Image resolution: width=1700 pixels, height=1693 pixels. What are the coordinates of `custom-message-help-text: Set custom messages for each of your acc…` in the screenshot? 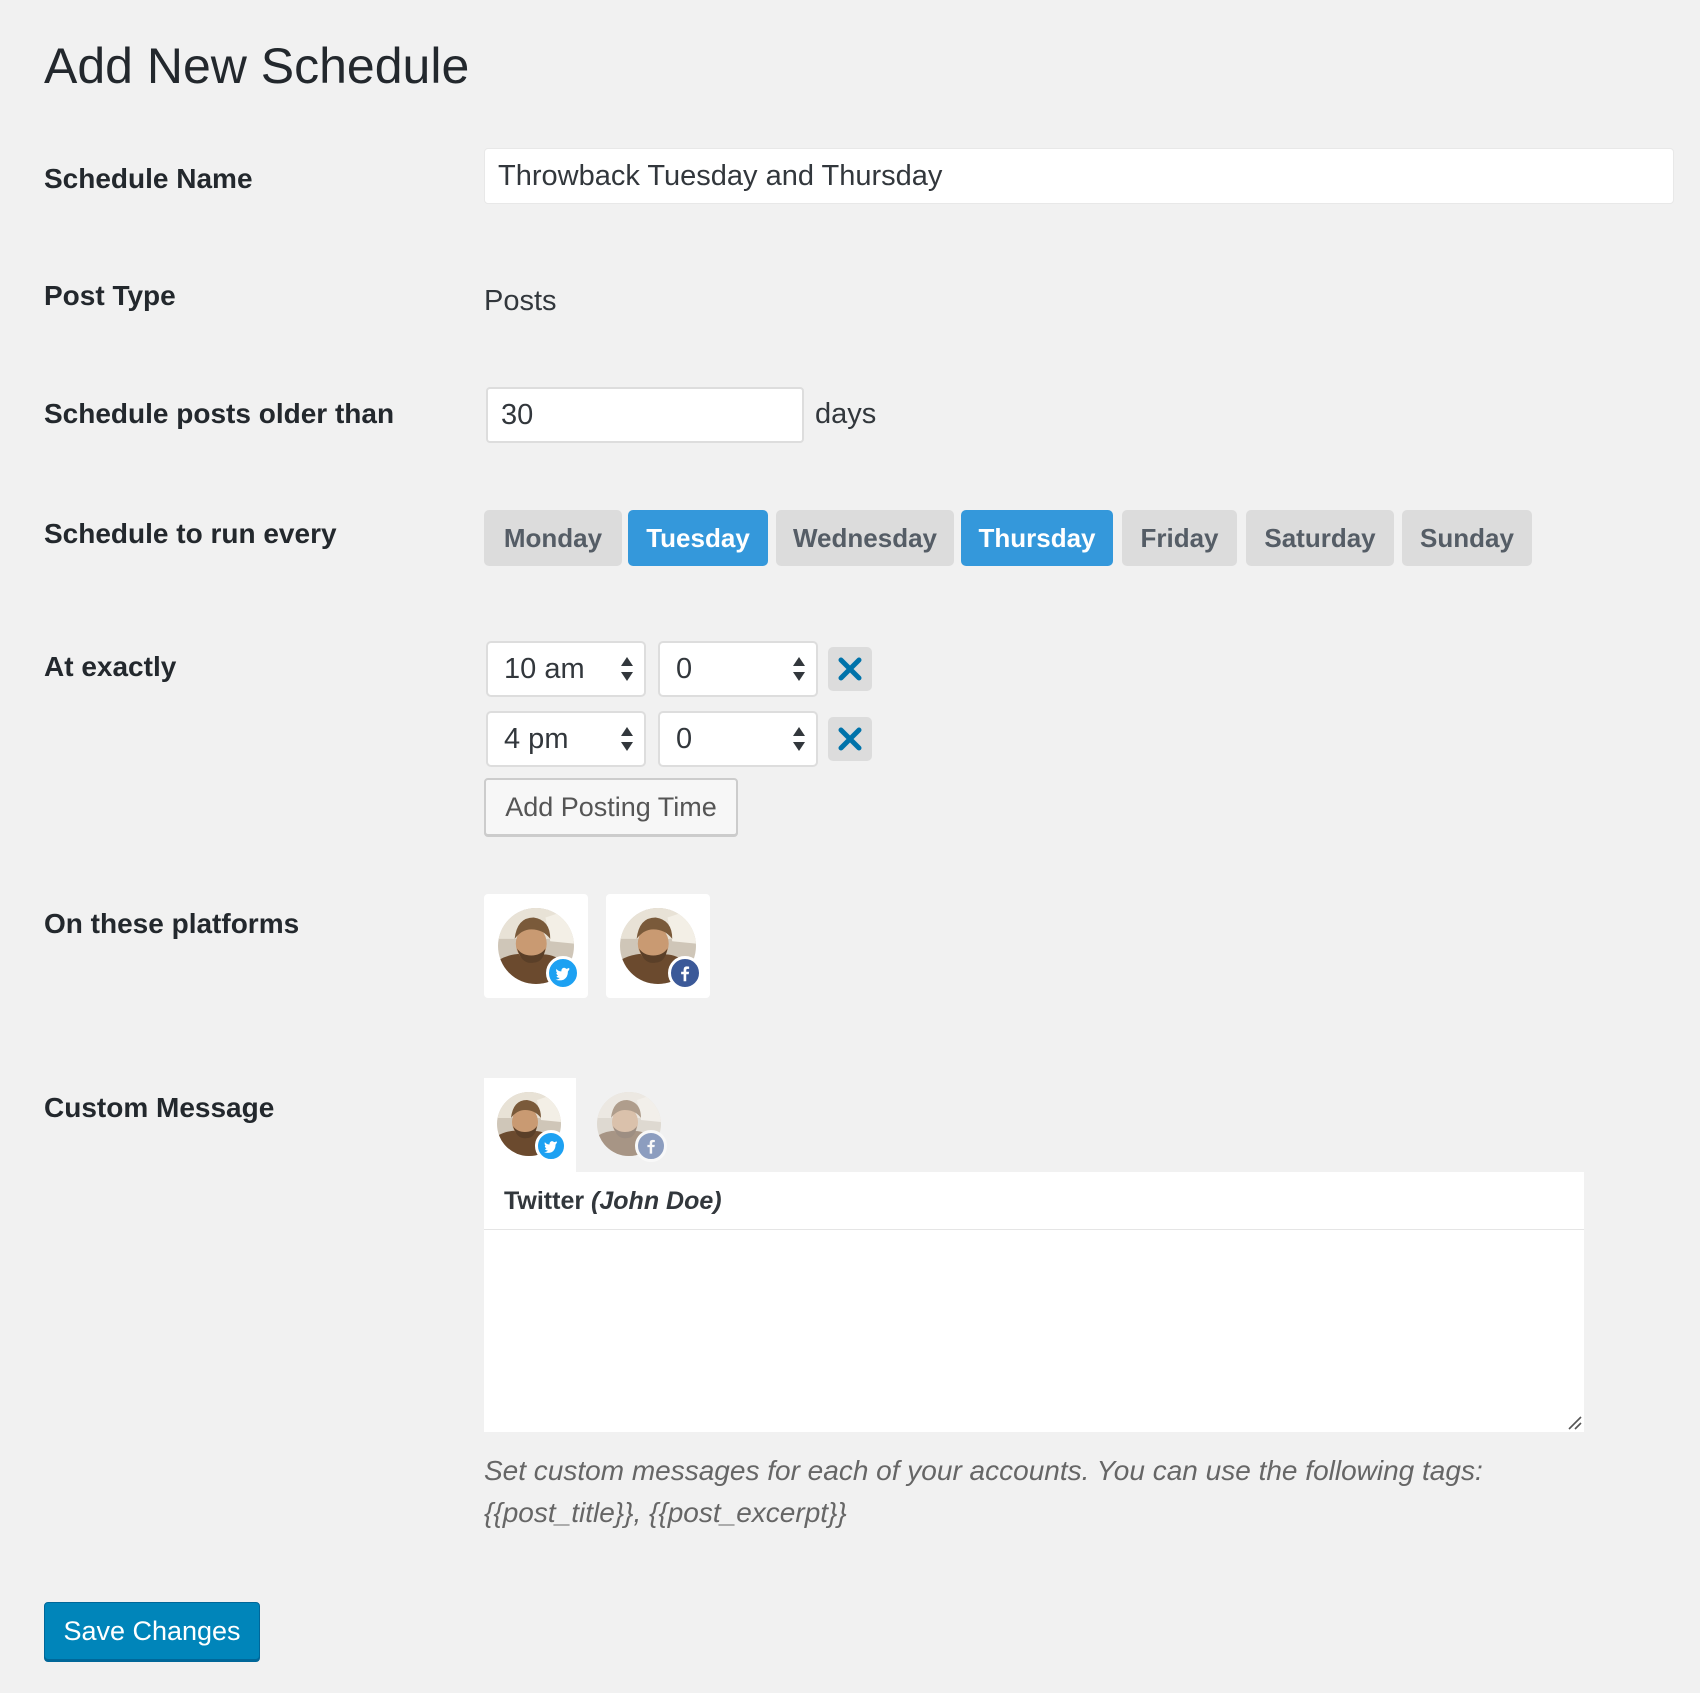 It's located at (983, 1491).